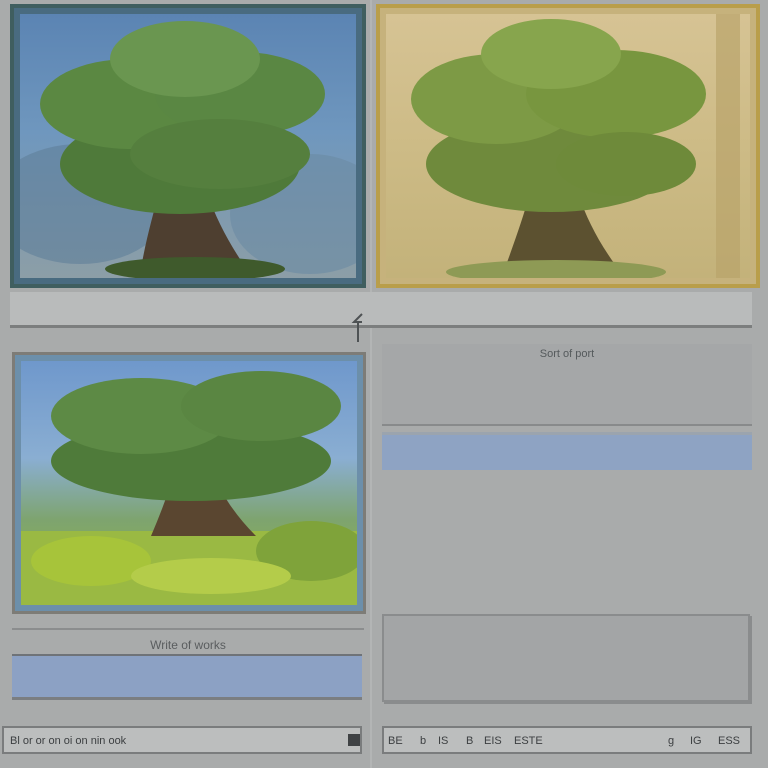 The height and width of the screenshot is (768, 768). Describe the element at coordinates (189, 488) in the screenshot. I see `tree-illustration-meadow` at that location.